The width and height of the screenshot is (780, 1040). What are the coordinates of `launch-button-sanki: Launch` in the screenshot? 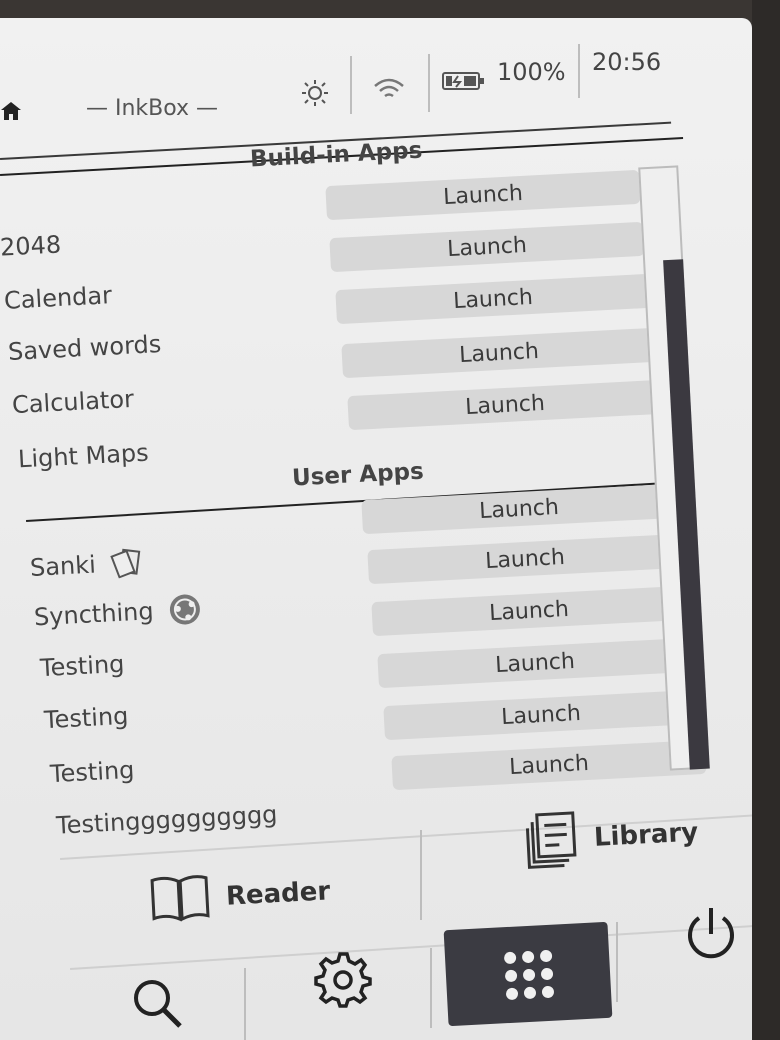 It's located at (525, 559).